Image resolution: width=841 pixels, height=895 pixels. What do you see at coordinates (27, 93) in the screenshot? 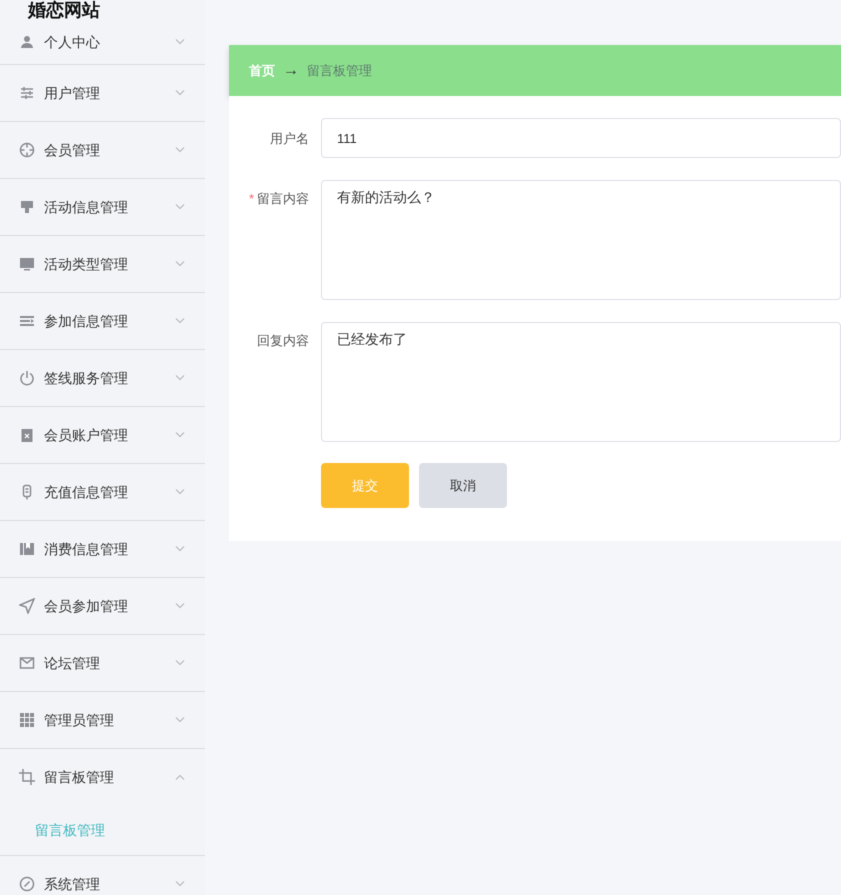
I see `sliders-icon` at bounding box center [27, 93].